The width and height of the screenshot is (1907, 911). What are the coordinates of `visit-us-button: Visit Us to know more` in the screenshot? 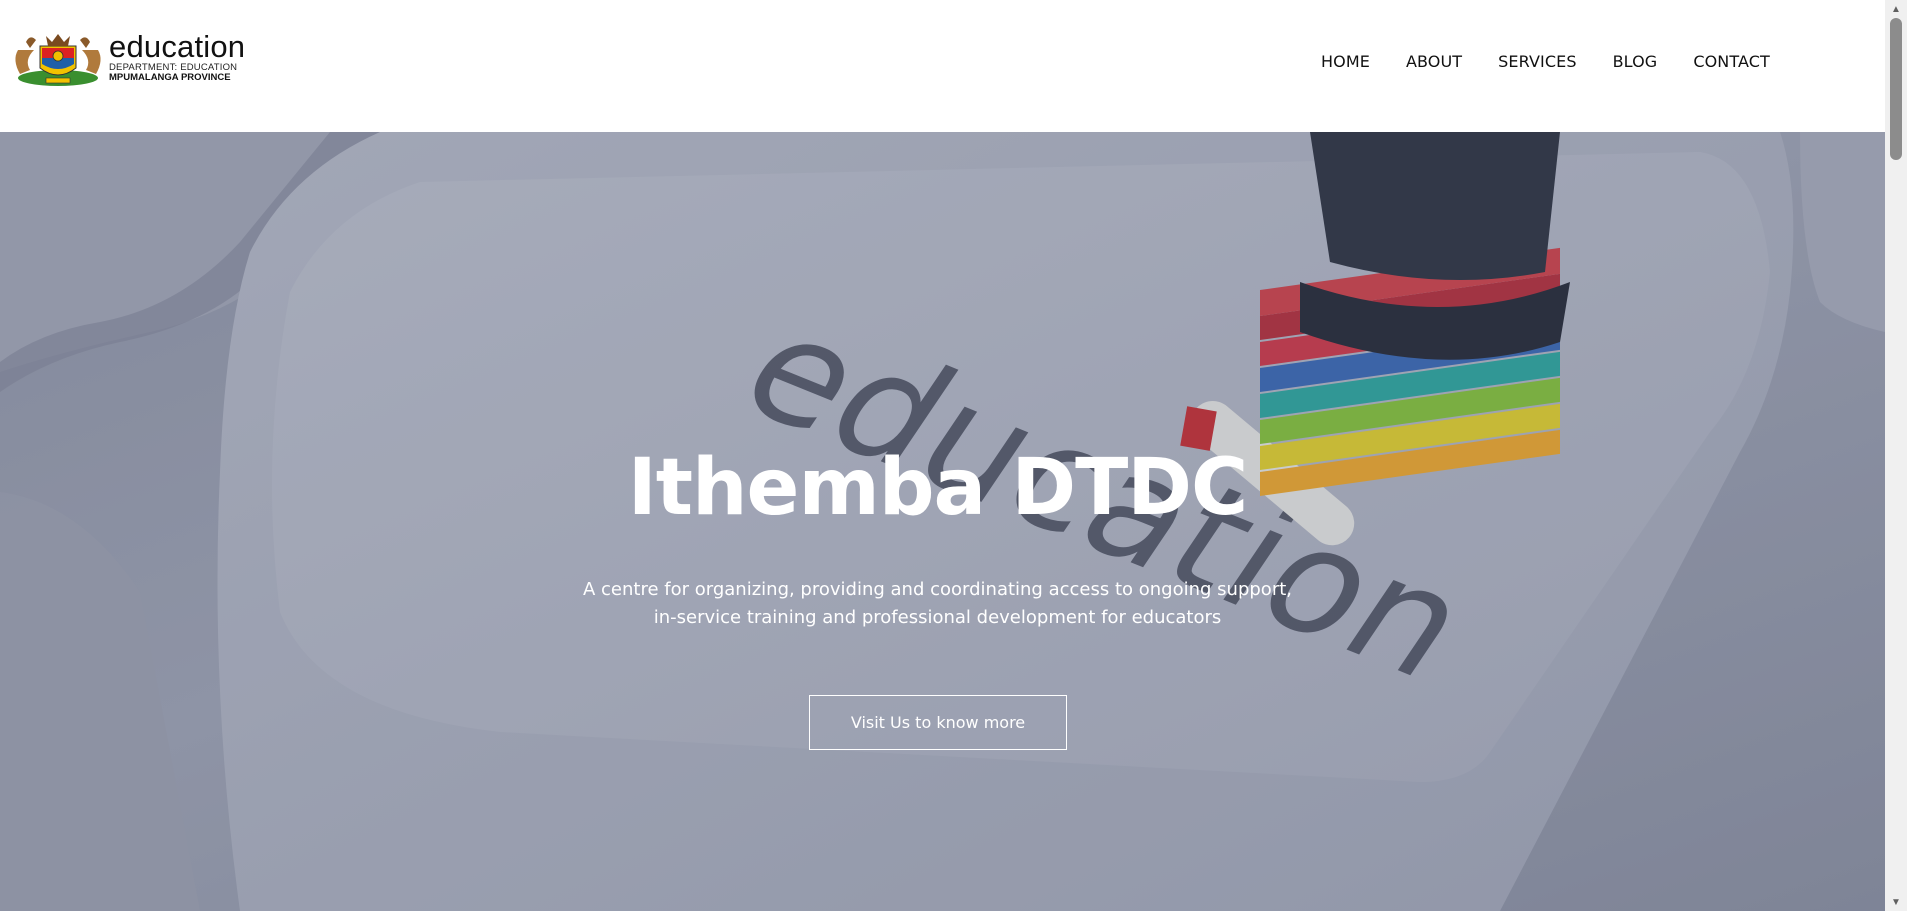 It's located at (938, 722).